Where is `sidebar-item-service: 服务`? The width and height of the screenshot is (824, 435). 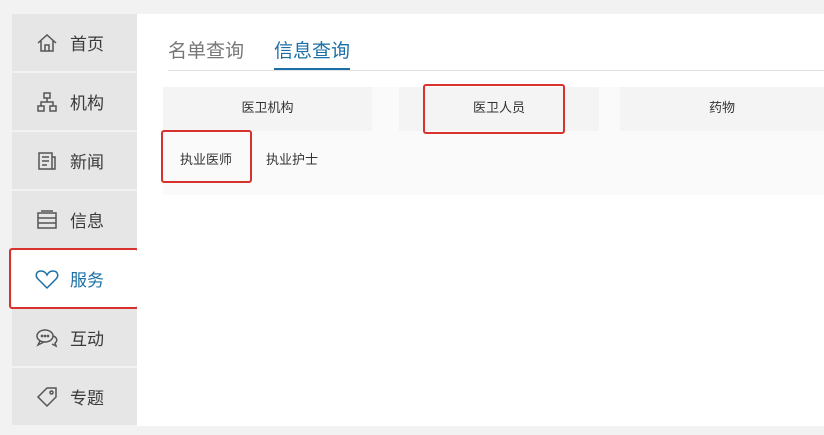
sidebar-item-service: 服务 is located at coordinates (74, 278).